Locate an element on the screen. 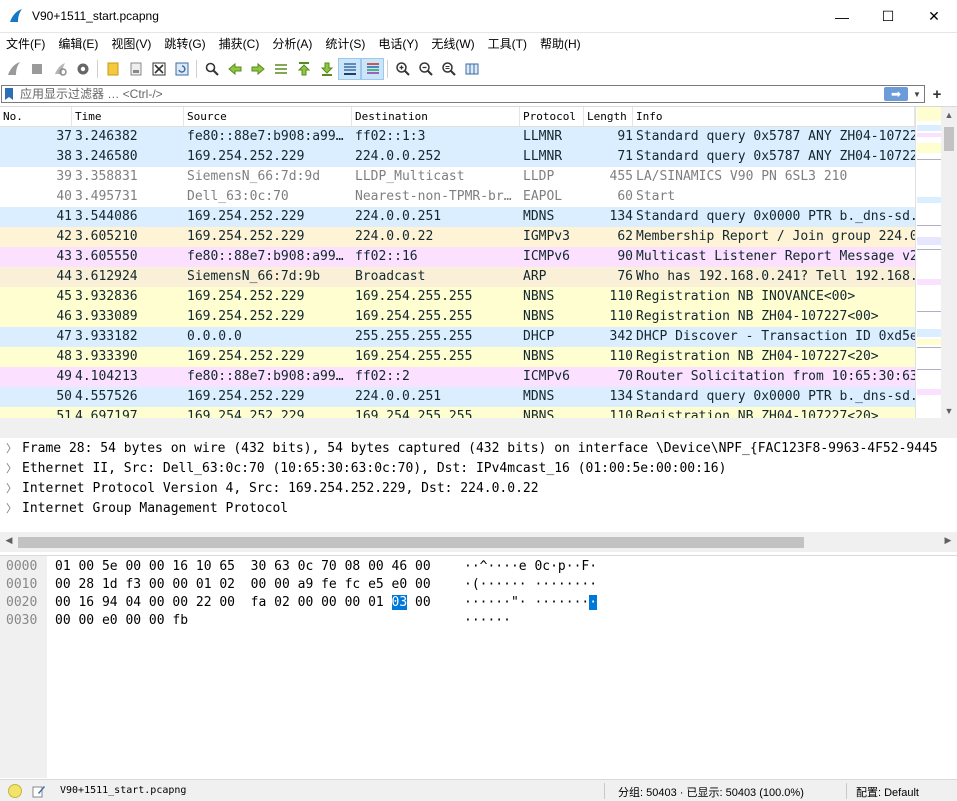 The image size is (957, 801). column-header-protocol: Protocol is located at coordinates (552, 116).